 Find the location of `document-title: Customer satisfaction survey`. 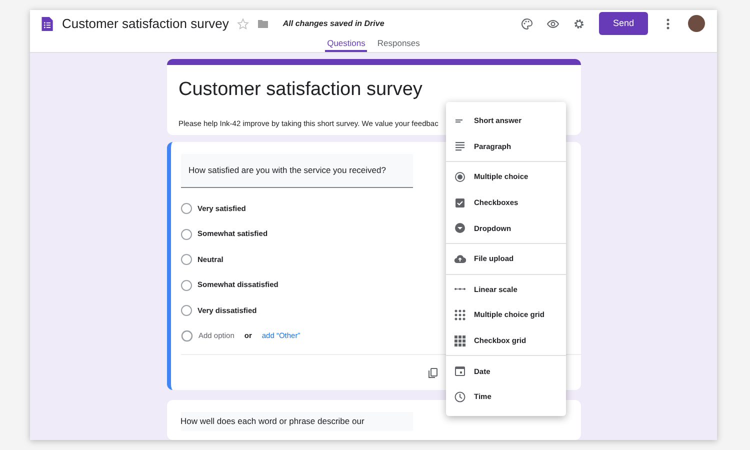

document-title: Customer satisfaction survey is located at coordinates (145, 24).